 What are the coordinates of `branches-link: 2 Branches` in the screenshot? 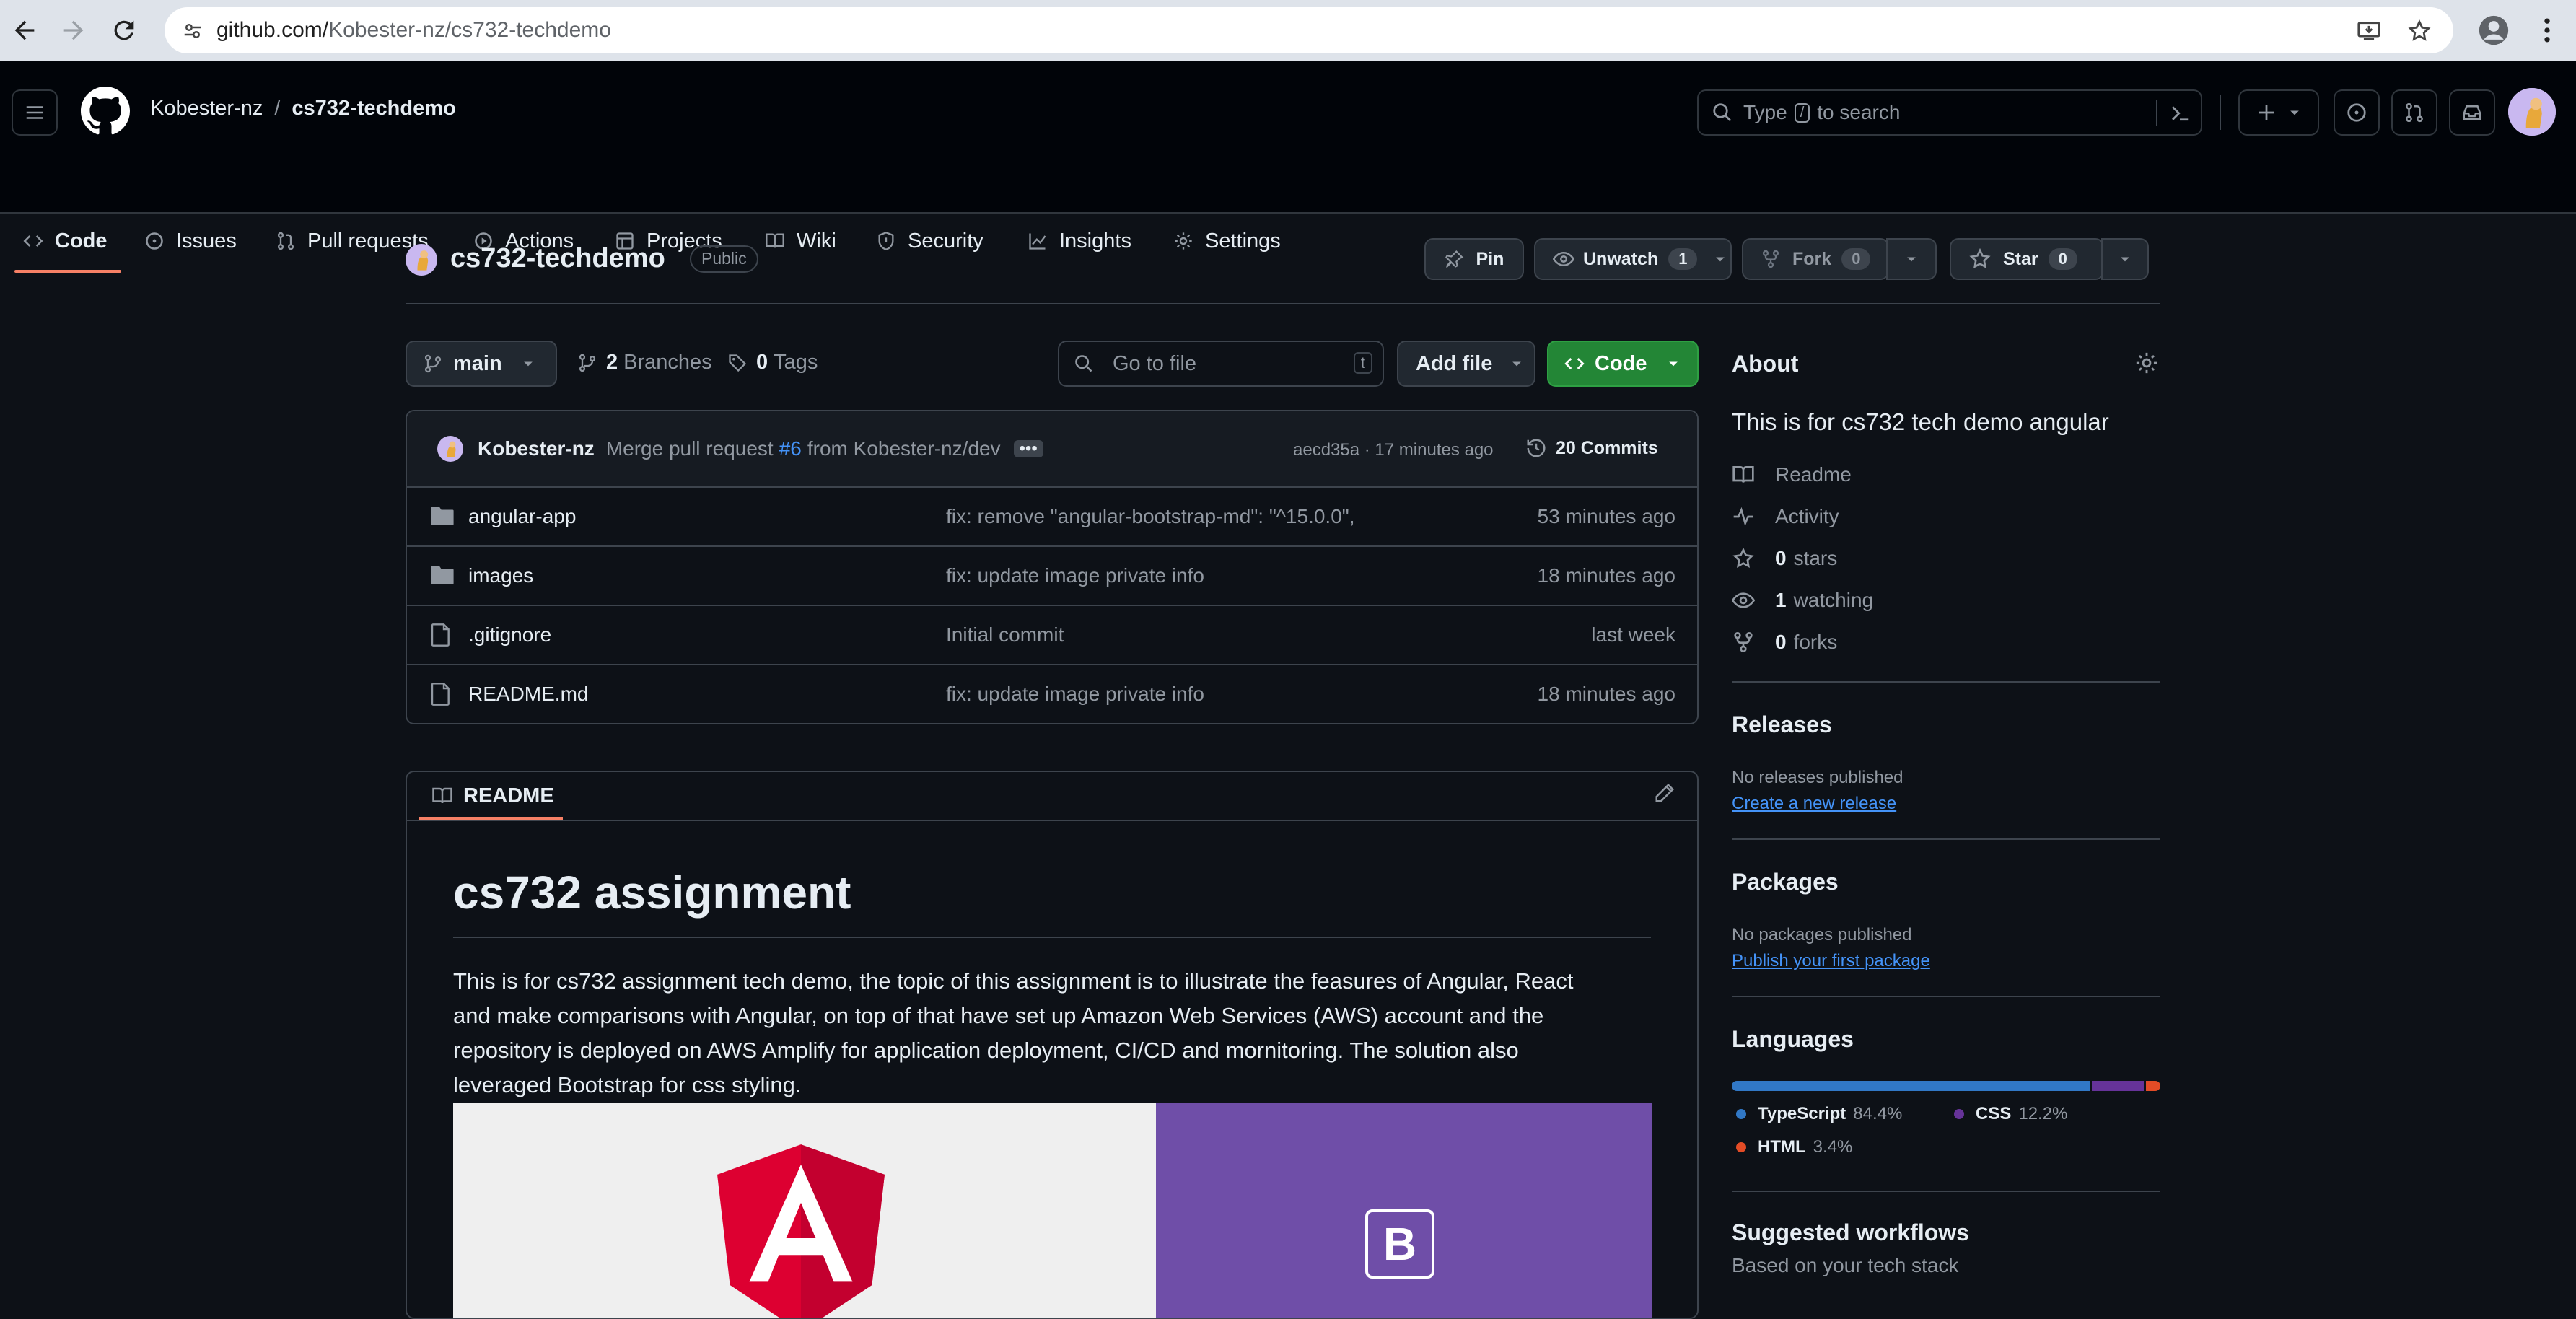 It's located at (644, 362).